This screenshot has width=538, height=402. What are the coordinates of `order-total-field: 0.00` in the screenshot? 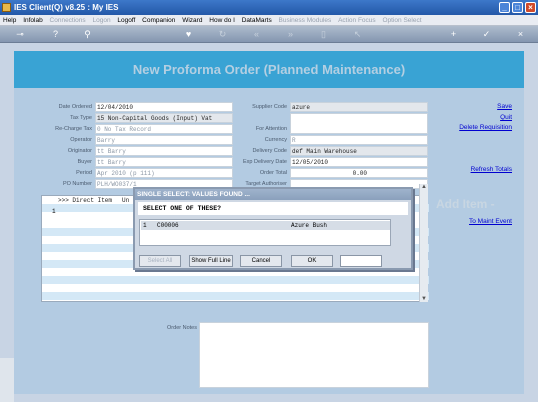 It's located at (359, 173).